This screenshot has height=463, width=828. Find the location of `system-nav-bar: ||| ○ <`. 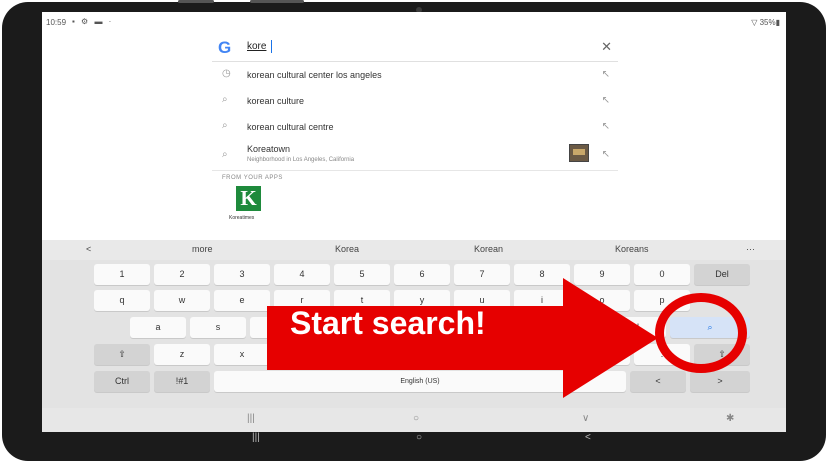

system-nav-bar: ||| ○ < is located at coordinates (414, 441).